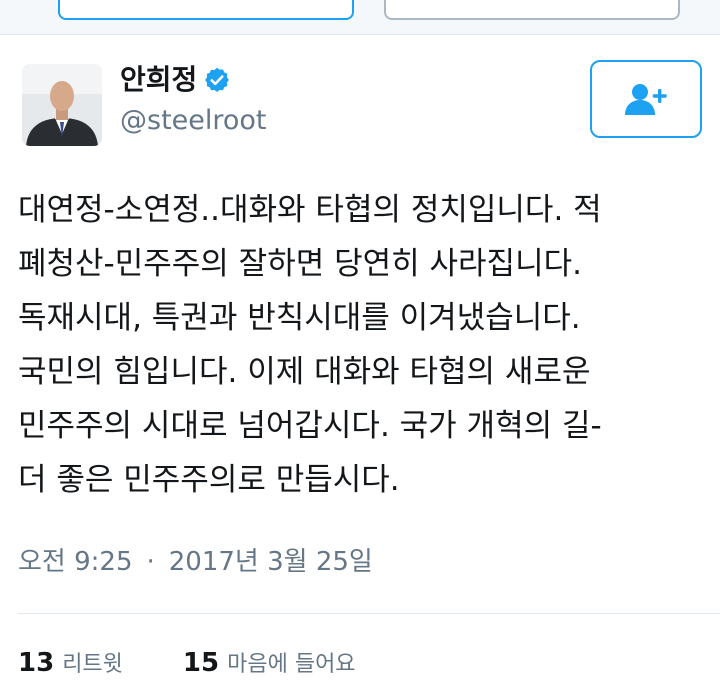  What do you see at coordinates (36, 663) in the screenshot?
I see `retweets-count: 13` at bounding box center [36, 663].